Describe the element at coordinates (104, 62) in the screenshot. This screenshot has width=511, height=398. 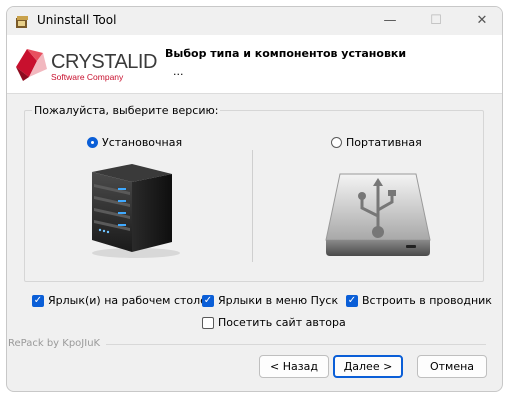
I see `logo-wordmark: CRYSTALIDEA` at that location.